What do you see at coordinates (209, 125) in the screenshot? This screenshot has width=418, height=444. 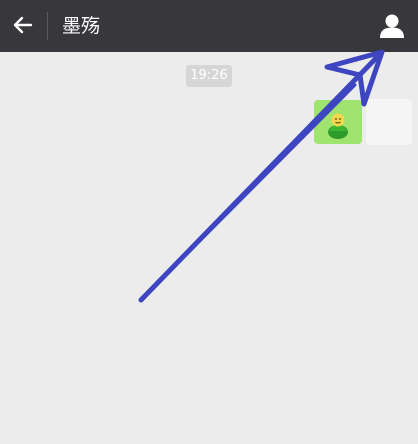 I see `message-row` at bounding box center [209, 125].